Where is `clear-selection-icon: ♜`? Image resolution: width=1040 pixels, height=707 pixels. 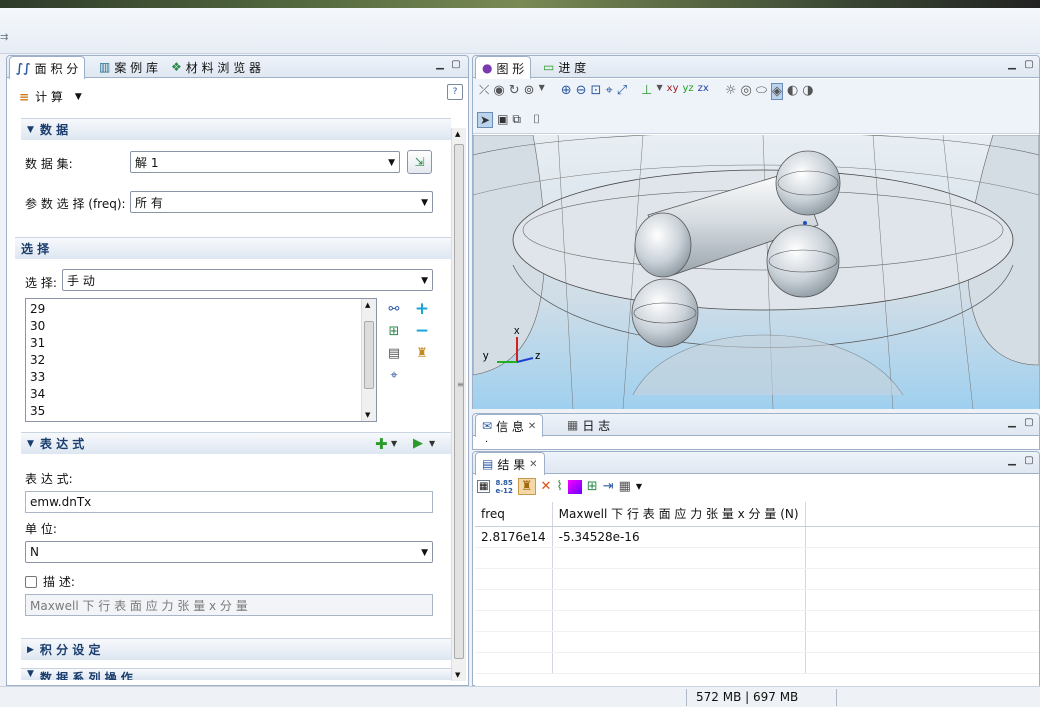
clear-selection-icon: ♜ is located at coordinates (422, 353).